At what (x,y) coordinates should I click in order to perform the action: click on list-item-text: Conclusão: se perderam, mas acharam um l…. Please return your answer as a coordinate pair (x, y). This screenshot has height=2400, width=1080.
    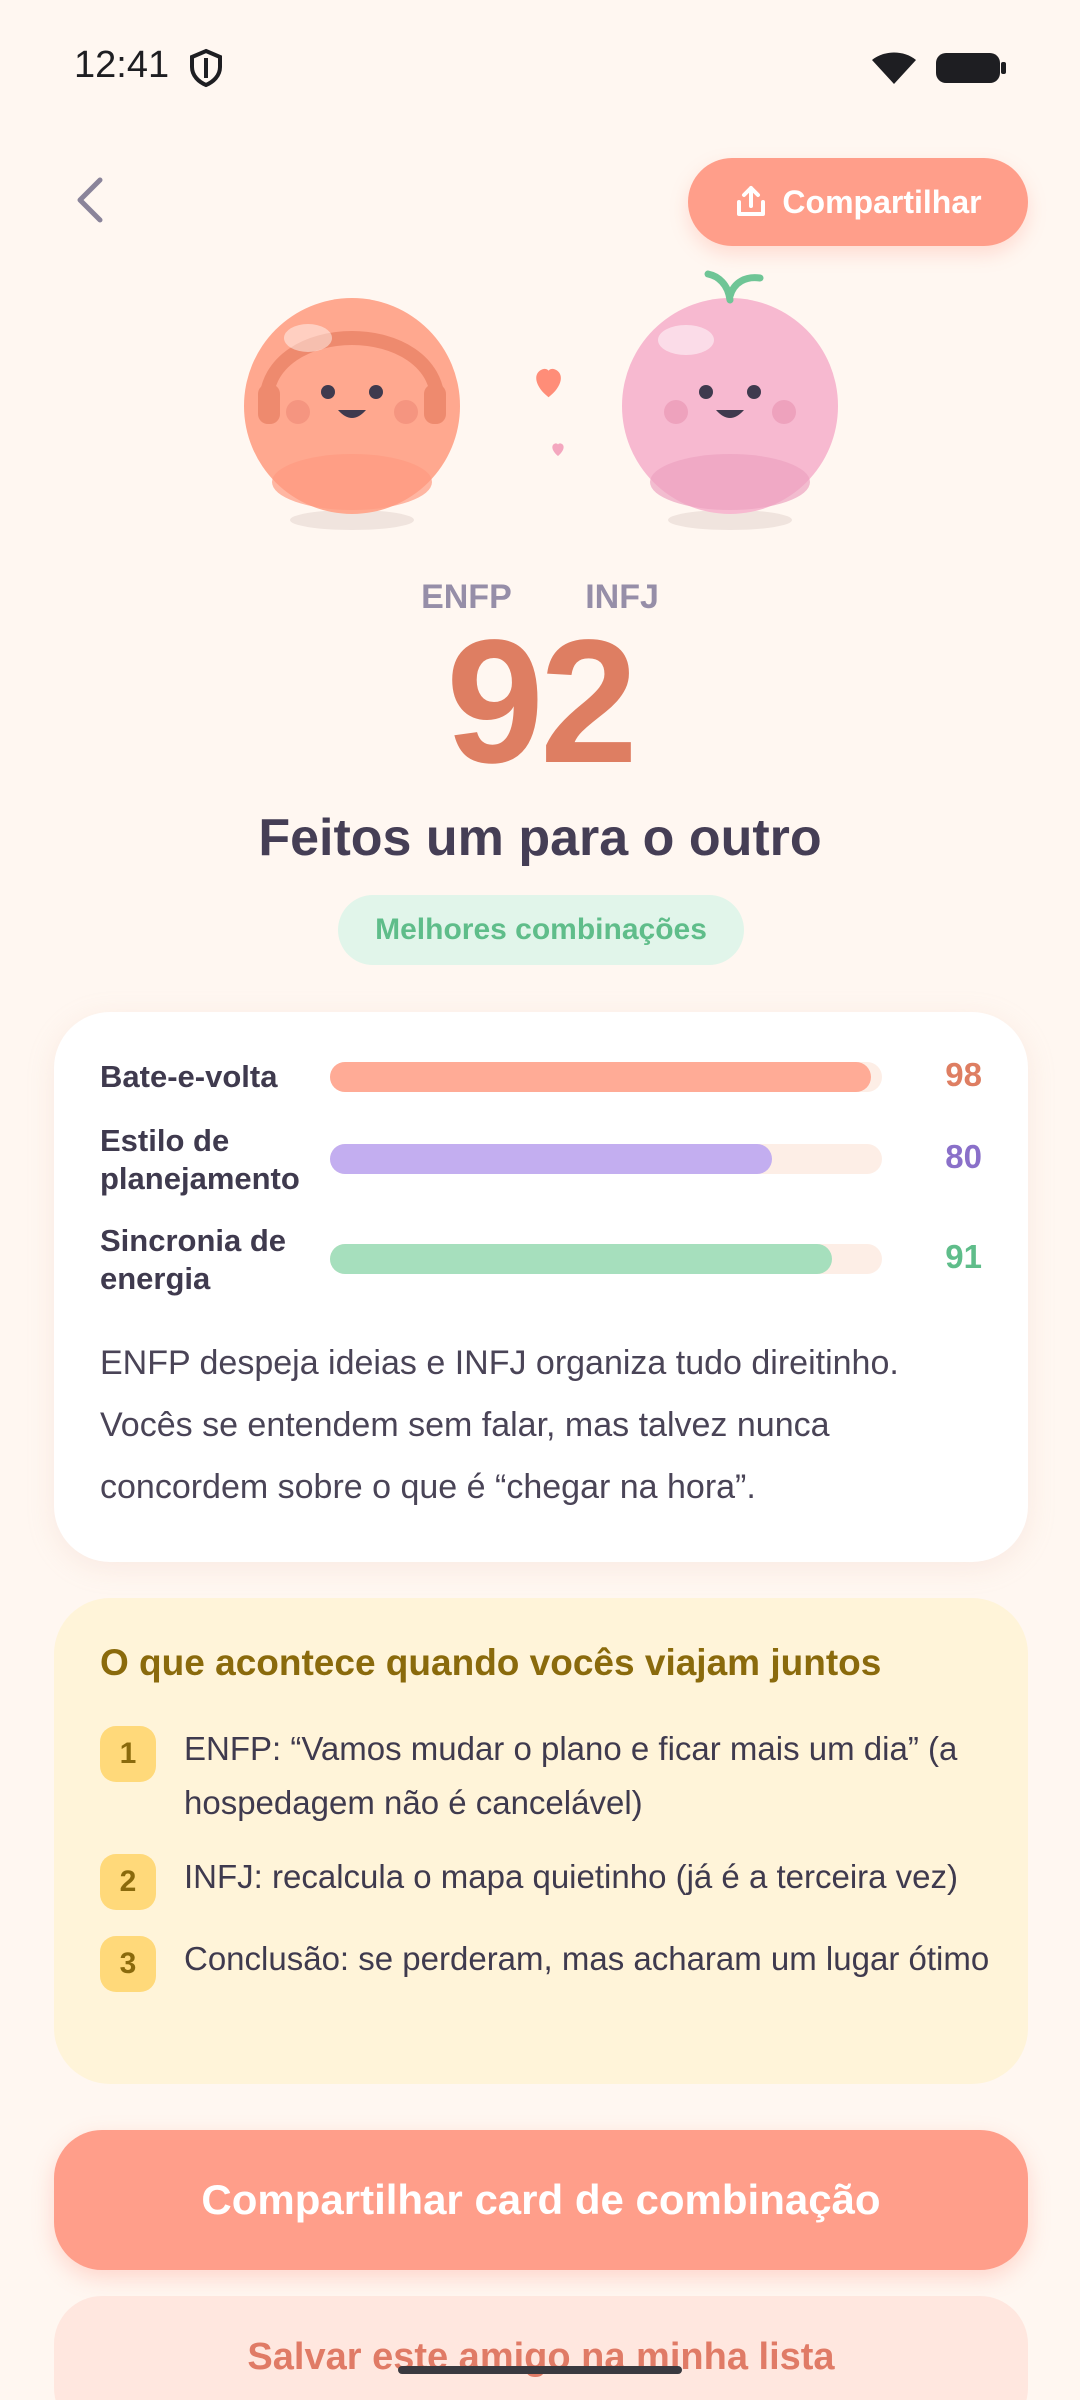
    Looking at the image, I should click on (587, 1958).